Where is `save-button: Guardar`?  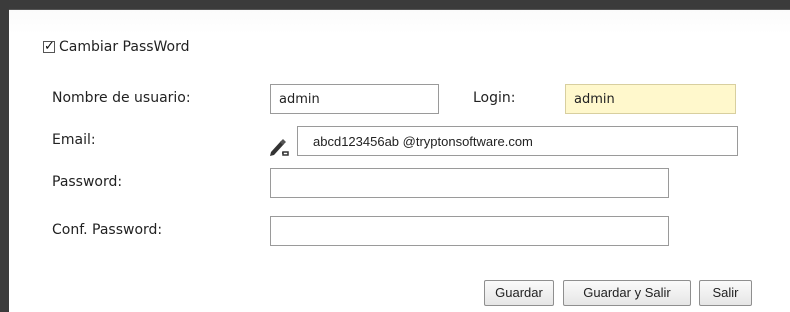
save-button: Guardar is located at coordinates (519, 293).